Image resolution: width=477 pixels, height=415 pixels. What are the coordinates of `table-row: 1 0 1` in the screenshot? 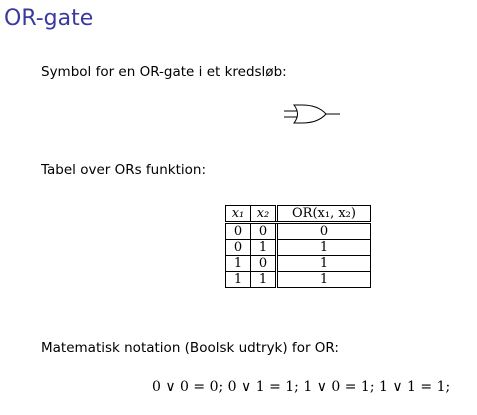 It's located at (298, 263).